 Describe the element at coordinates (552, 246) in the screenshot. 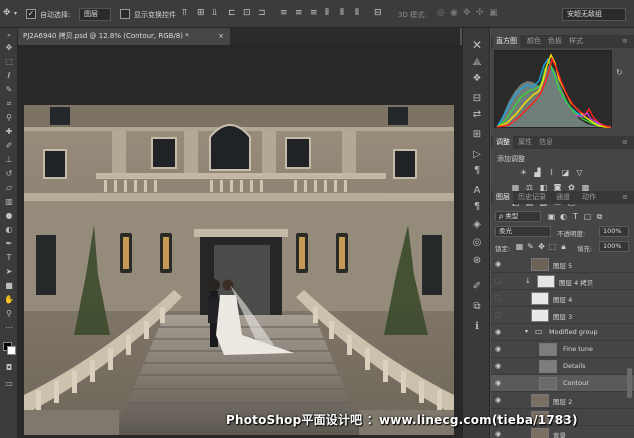

I see `lock-artboard-icon: ⬚` at that location.